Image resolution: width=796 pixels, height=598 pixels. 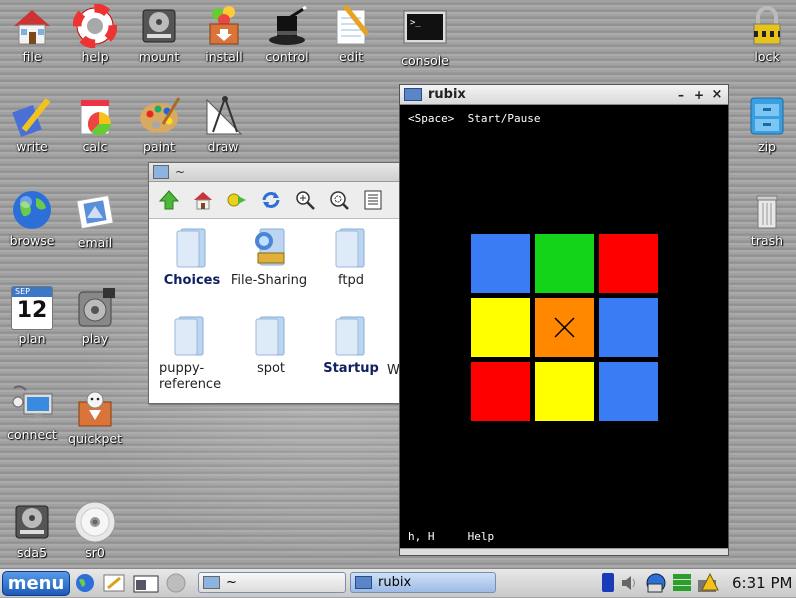 What do you see at coordinates (237, 200) in the screenshot?
I see `bookmark-arrow-icon` at bounding box center [237, 200].